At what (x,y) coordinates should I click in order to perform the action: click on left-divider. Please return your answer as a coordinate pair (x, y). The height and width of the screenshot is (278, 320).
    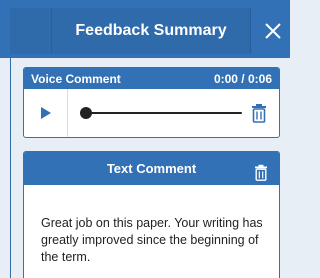
    Looking at the image, I should click on (10, 168).